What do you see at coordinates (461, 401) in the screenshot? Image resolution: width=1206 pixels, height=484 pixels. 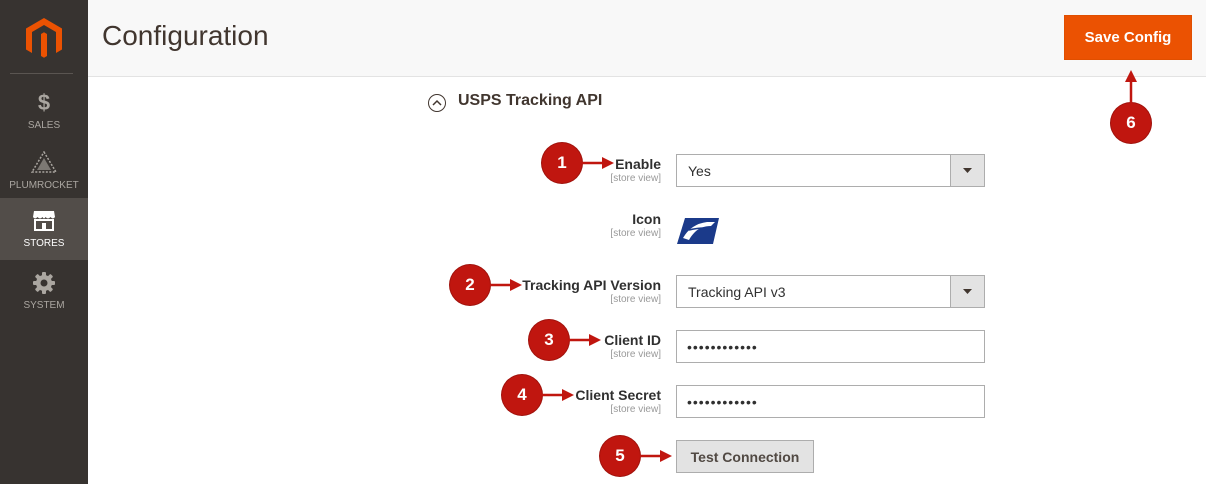 I see `client-secret-label: Client Secret [store view]` at bounding box center [461, 401].